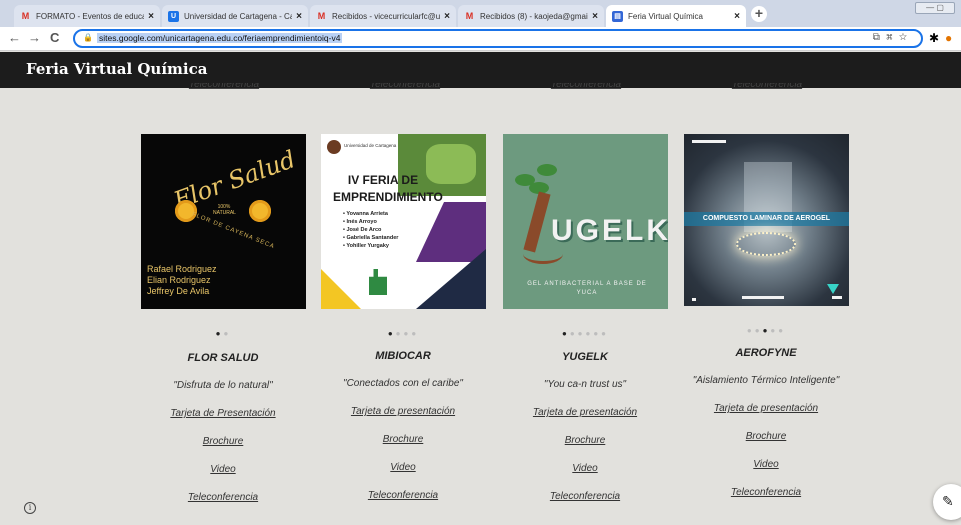 The height and width of the screenshot is (525, 961). I want to click on tab-title: FORMATO - Eventos de educacio, so click(90, 16).